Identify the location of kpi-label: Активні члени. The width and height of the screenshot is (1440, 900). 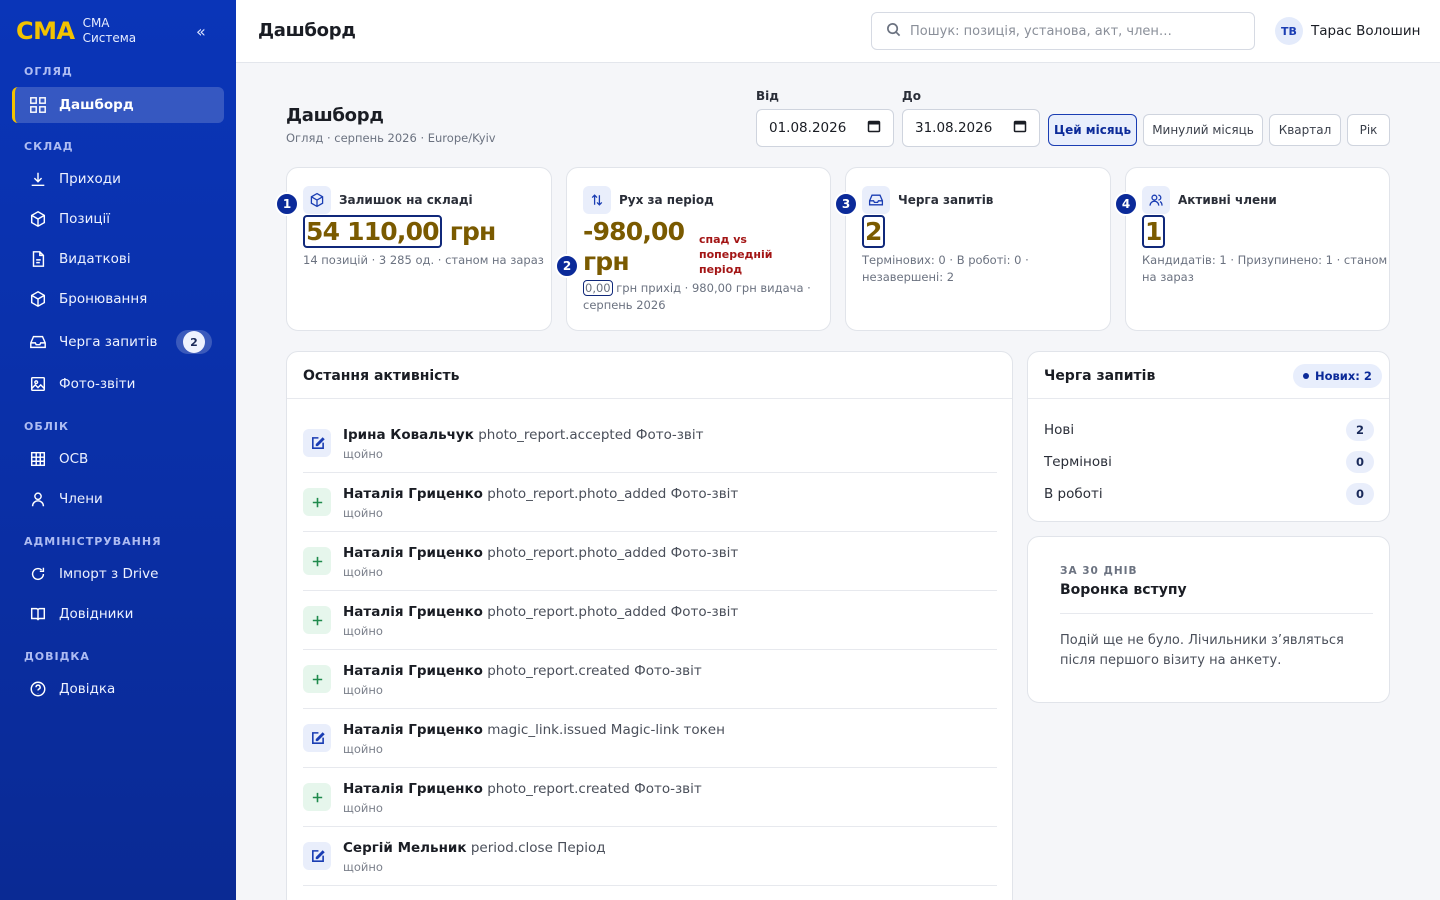
(1227, 200).